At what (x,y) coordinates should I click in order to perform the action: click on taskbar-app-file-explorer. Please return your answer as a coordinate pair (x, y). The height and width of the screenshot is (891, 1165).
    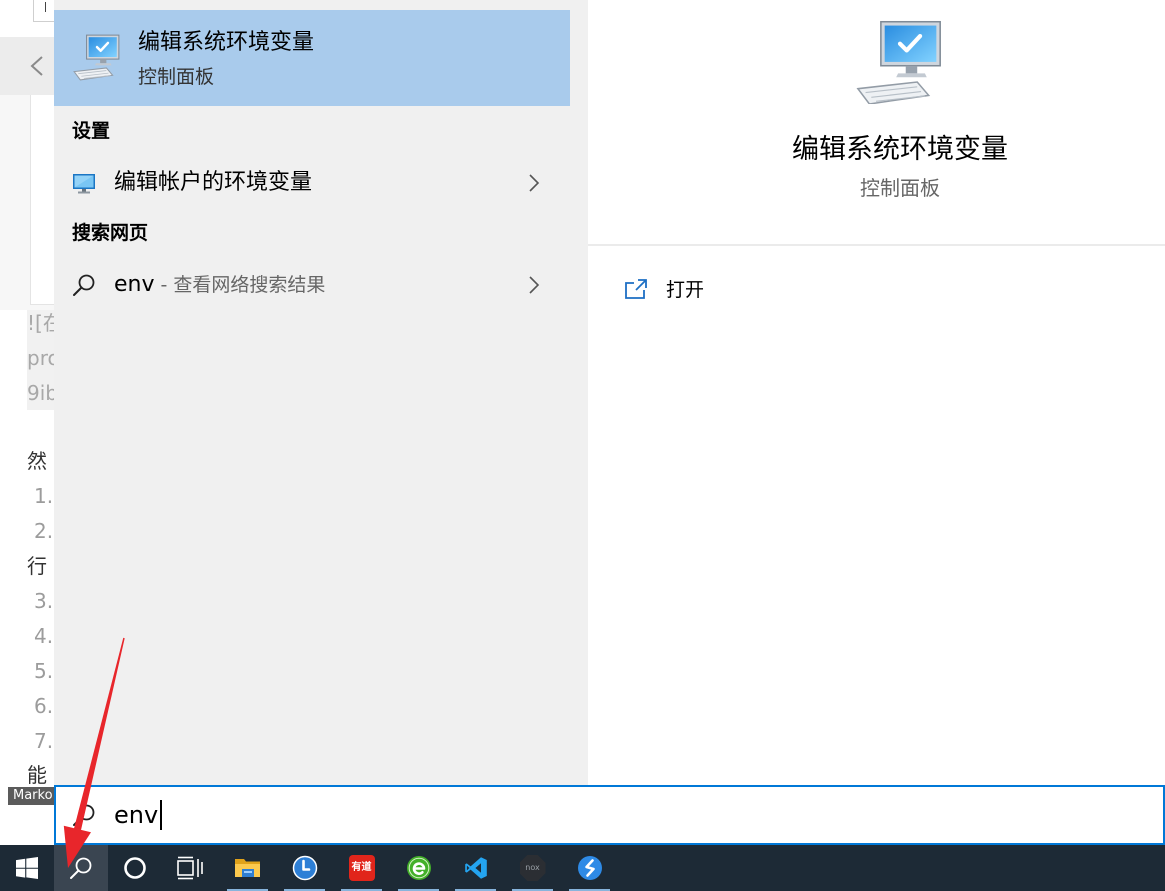
    Looking at the image, I should click on (247, 868).